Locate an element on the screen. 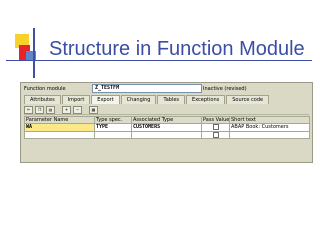 This screenshot has height=240, width=320. tab-export: Export is located at coordinates (105, 99).